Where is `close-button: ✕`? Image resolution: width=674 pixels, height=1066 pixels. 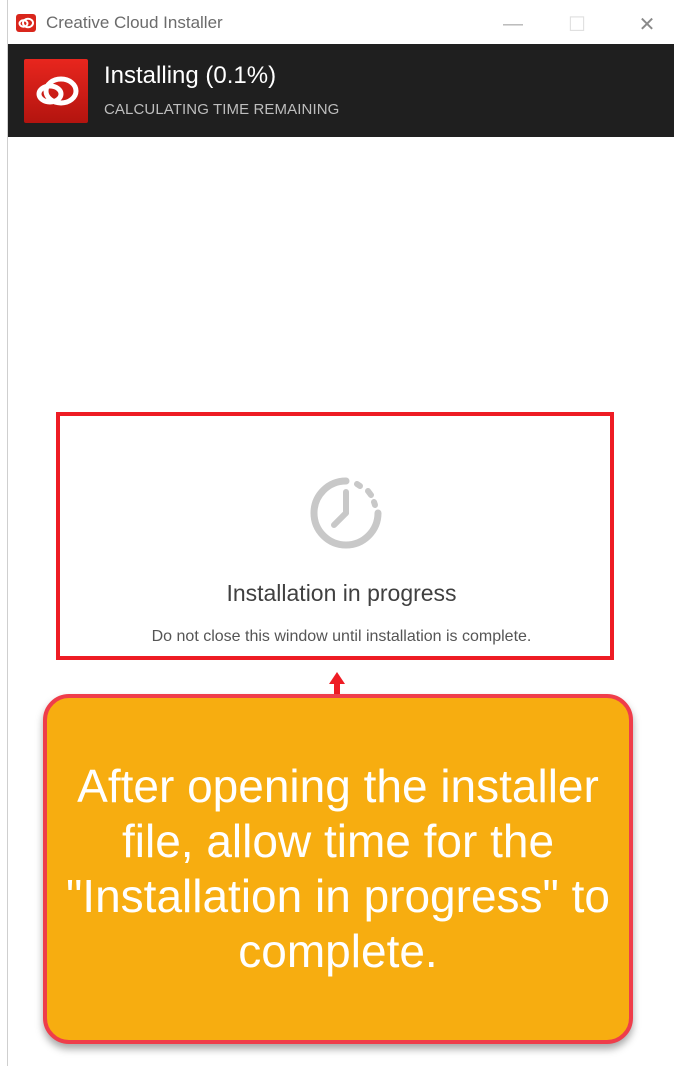 close-button: ✕ is located at coordinates (647, 24).